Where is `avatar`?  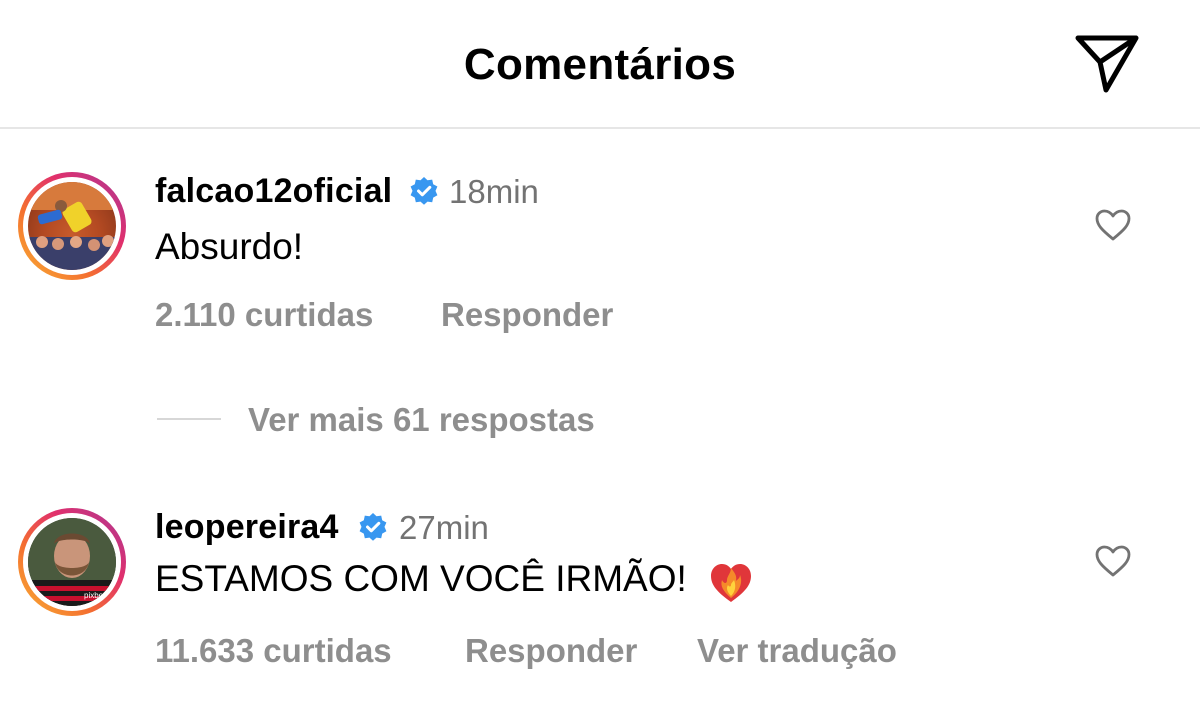
avatar is located at coordinates (72, 226).